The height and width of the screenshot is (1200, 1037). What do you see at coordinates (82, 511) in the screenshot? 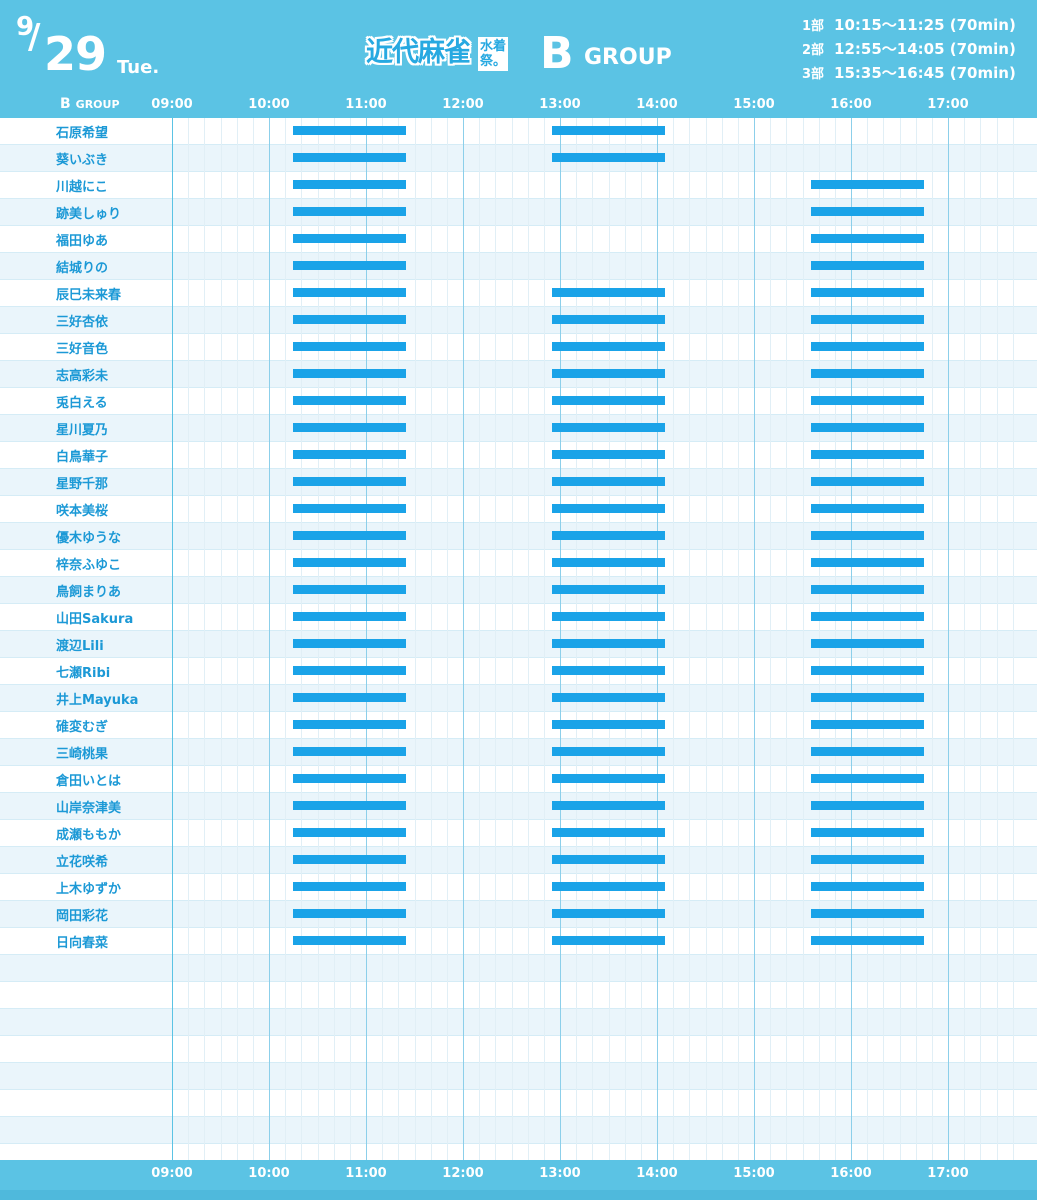
I see `participant-name: 咲本美桜` at bounding box center [82, 511].